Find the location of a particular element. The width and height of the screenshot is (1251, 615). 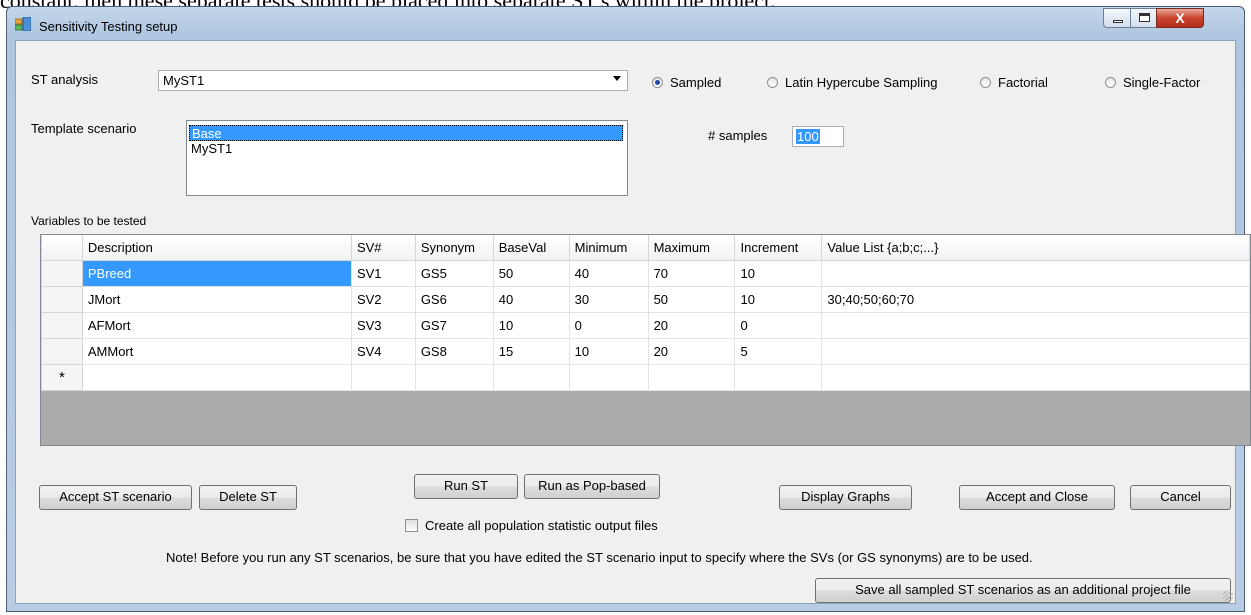

delete-st-button: Delete ST is located at coordinates (248, 497).